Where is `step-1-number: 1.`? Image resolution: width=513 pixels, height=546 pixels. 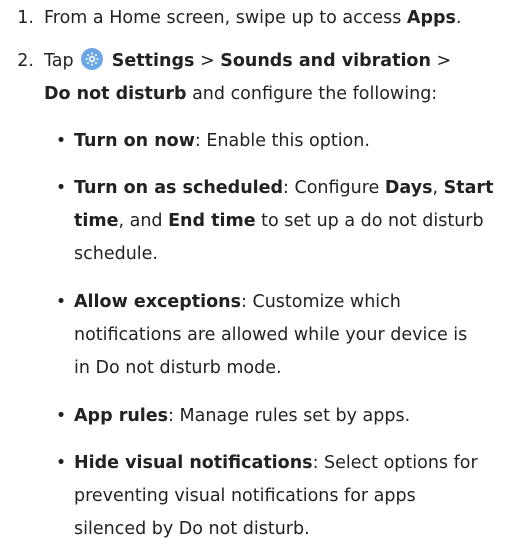
step-1-number: 1. is located at coordinates (25, 18).